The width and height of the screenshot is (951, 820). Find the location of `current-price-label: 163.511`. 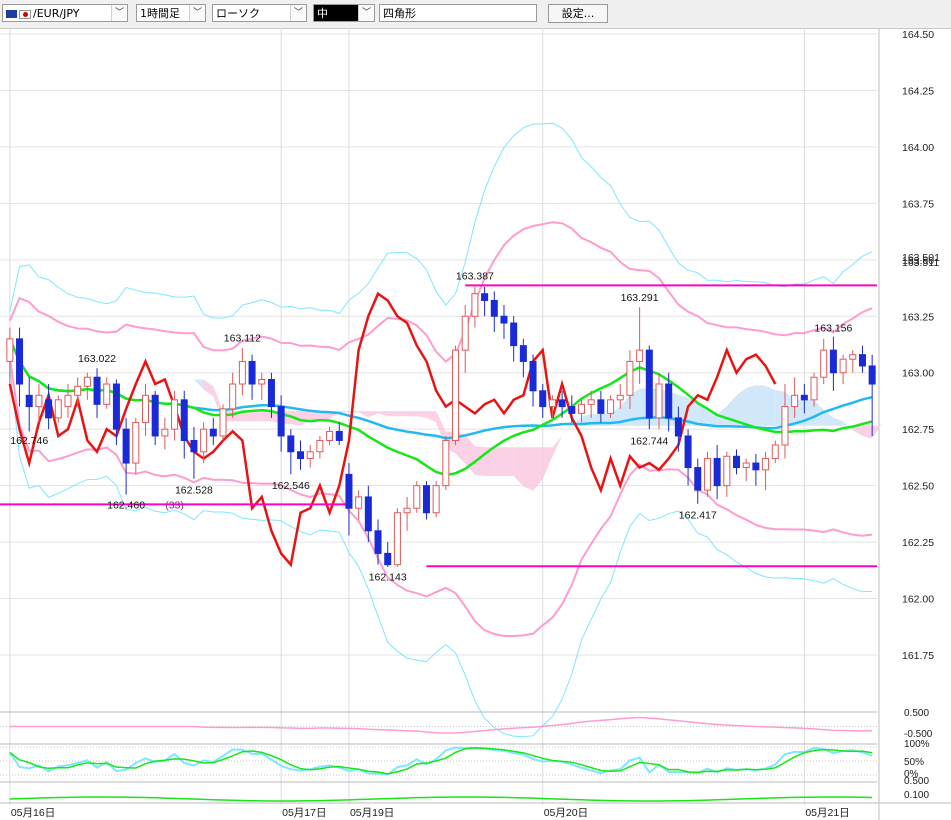

current-price-label: 163.511 is located at coordinates (920, 263).